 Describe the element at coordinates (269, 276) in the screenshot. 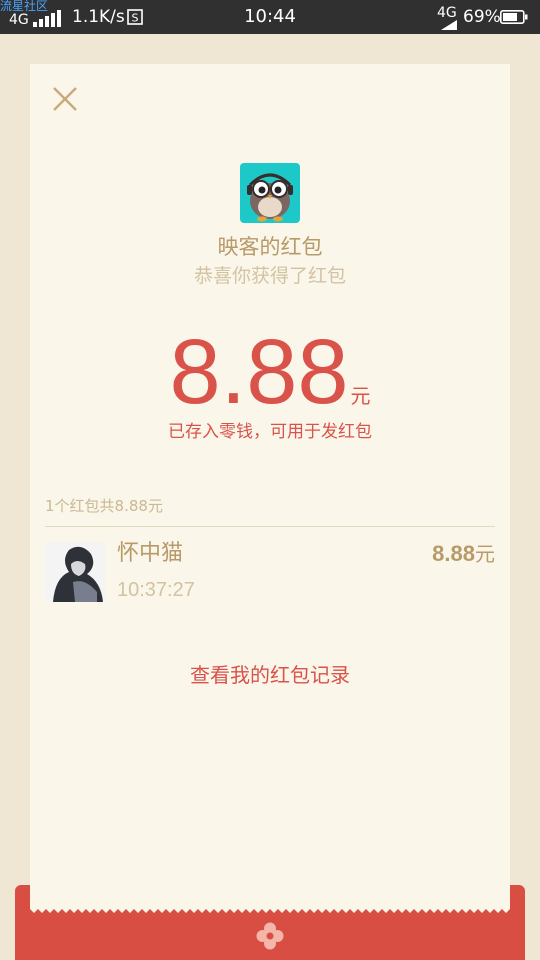

I see `greeting-subtitle: 恭喜你获得了红包` at that location.